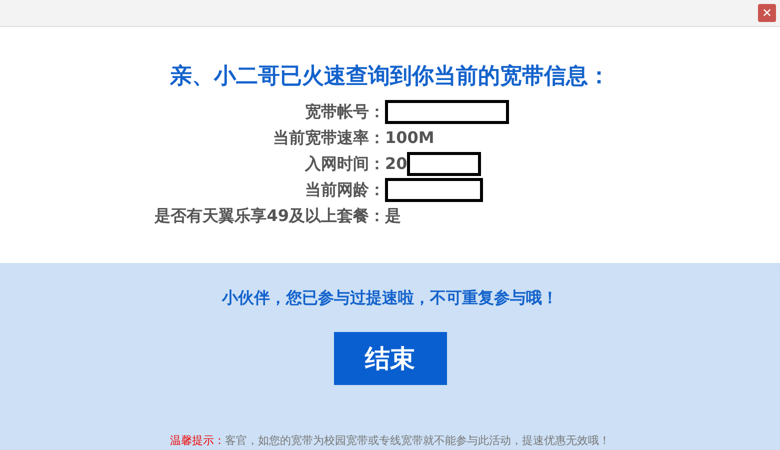  I want to click on info-label: 当前宽带速率：, so click(329, 137).